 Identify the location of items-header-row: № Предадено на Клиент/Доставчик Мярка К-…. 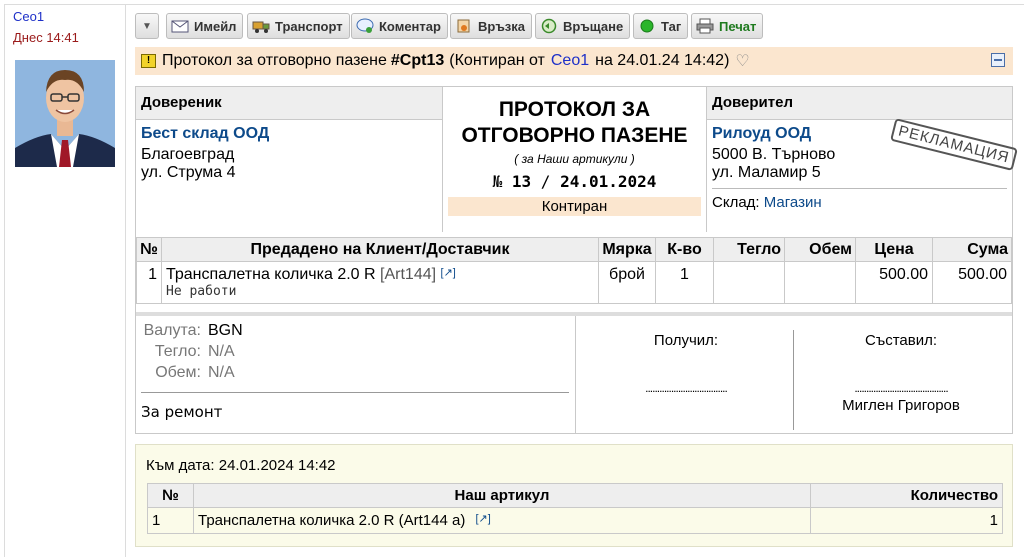
(574, 249).